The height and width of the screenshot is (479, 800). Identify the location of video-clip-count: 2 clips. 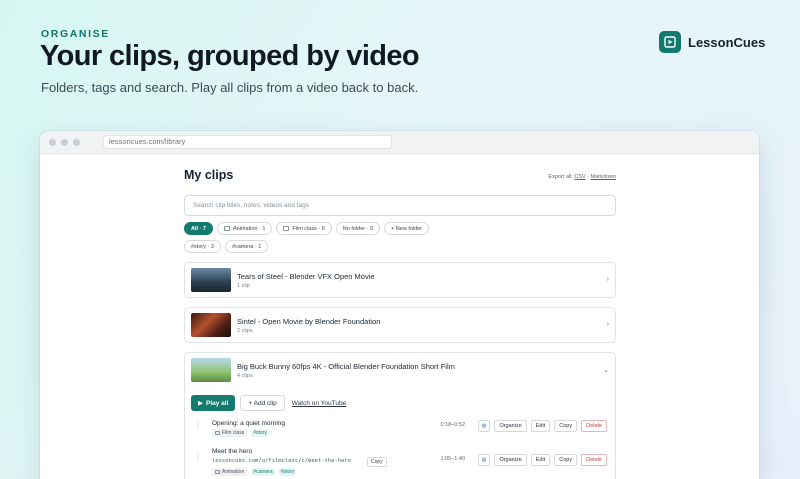
(245, 331).